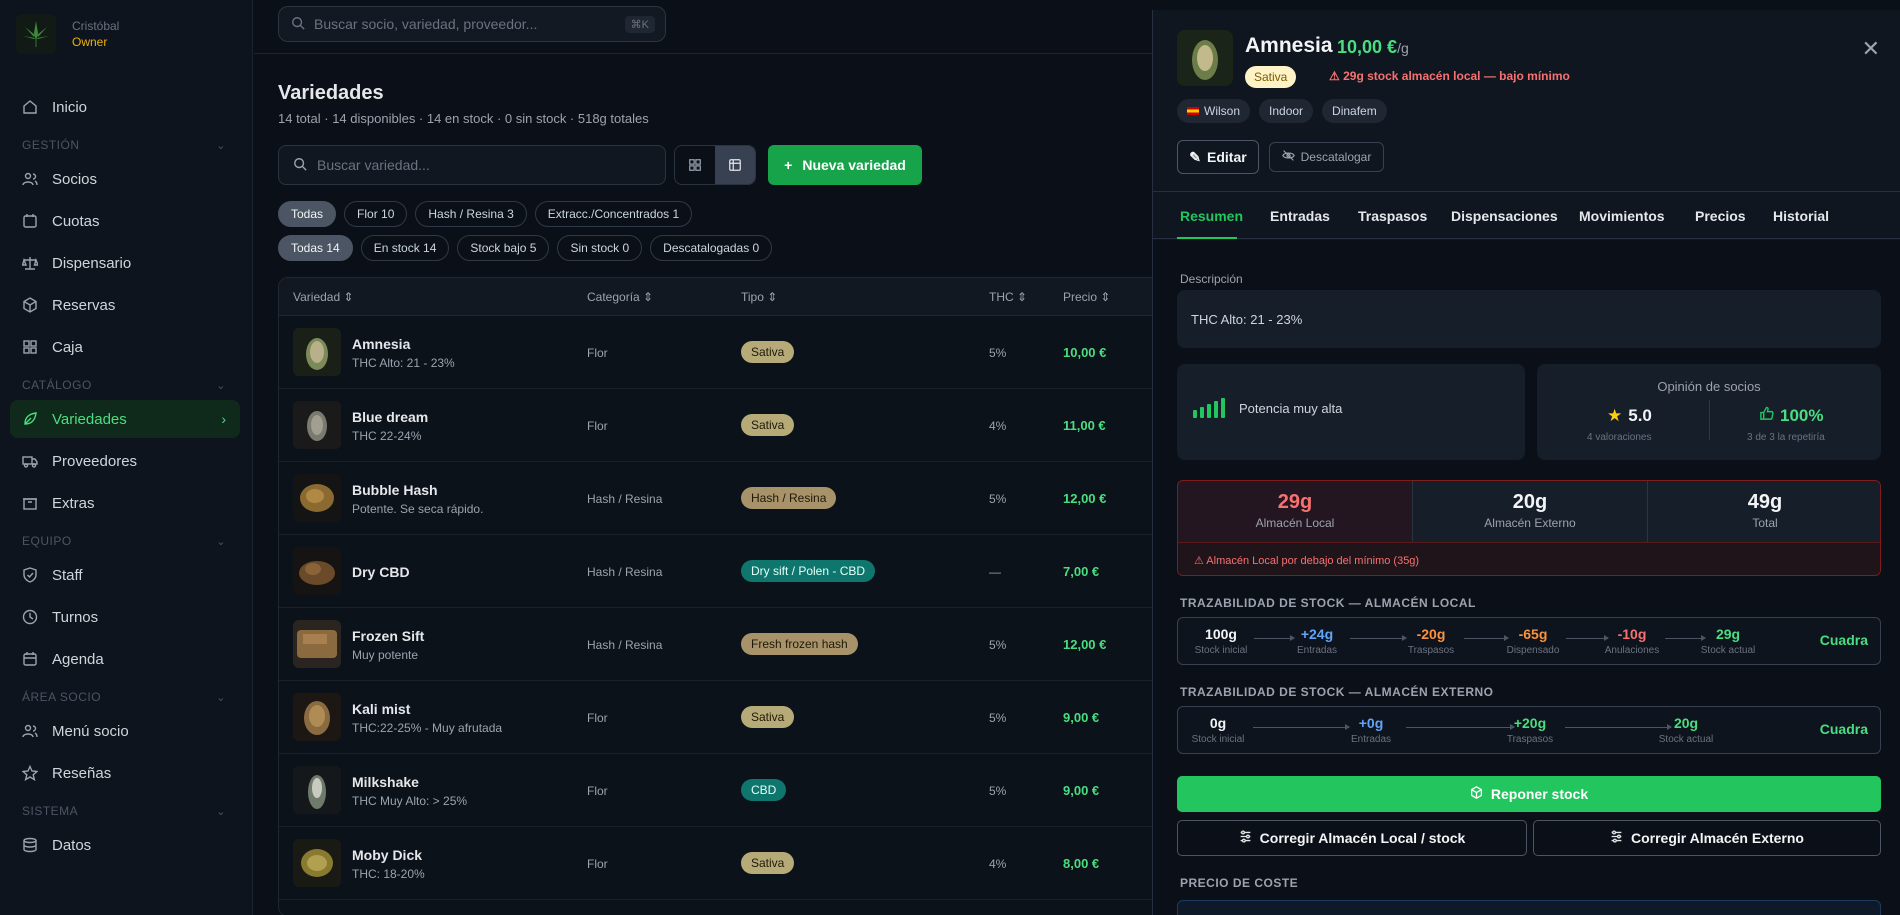 This screenshot has width=1900, height=915. I want to click on calendar-icon, so click(30, 659).